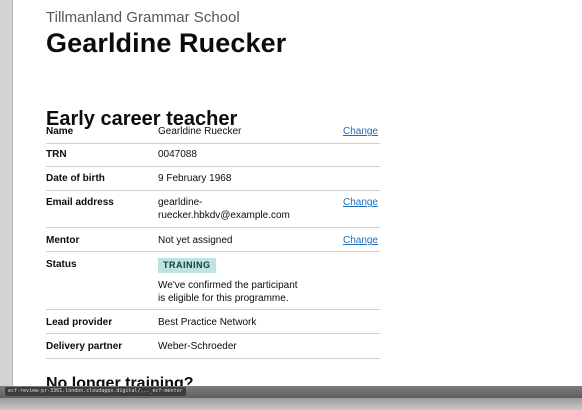  Describe the element at coordinates (200, 131) in the screenshot. I see `summary-value-name: Gearldine Ruecker` at that location.